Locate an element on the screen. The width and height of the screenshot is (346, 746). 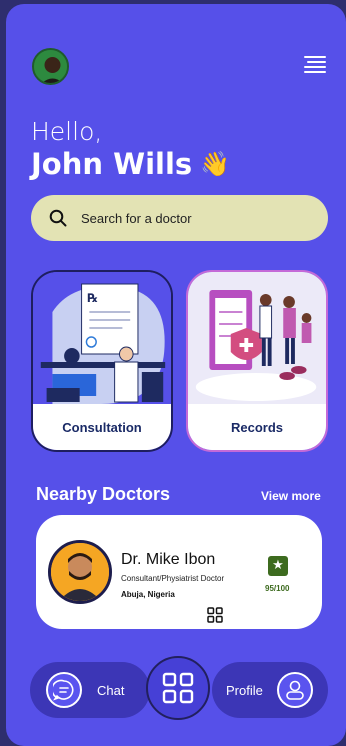
profile-label: Profile is located at coordinates (244, 690).